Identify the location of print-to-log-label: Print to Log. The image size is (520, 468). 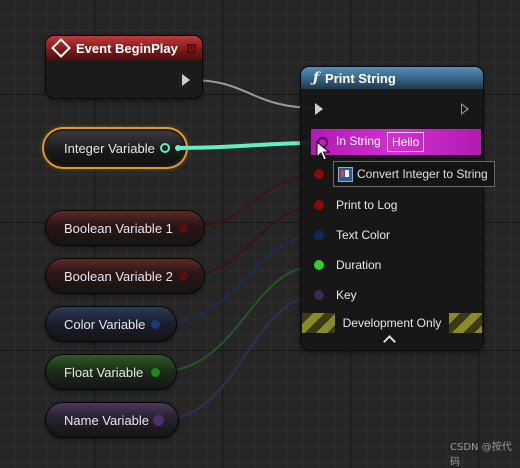
(367, 205).